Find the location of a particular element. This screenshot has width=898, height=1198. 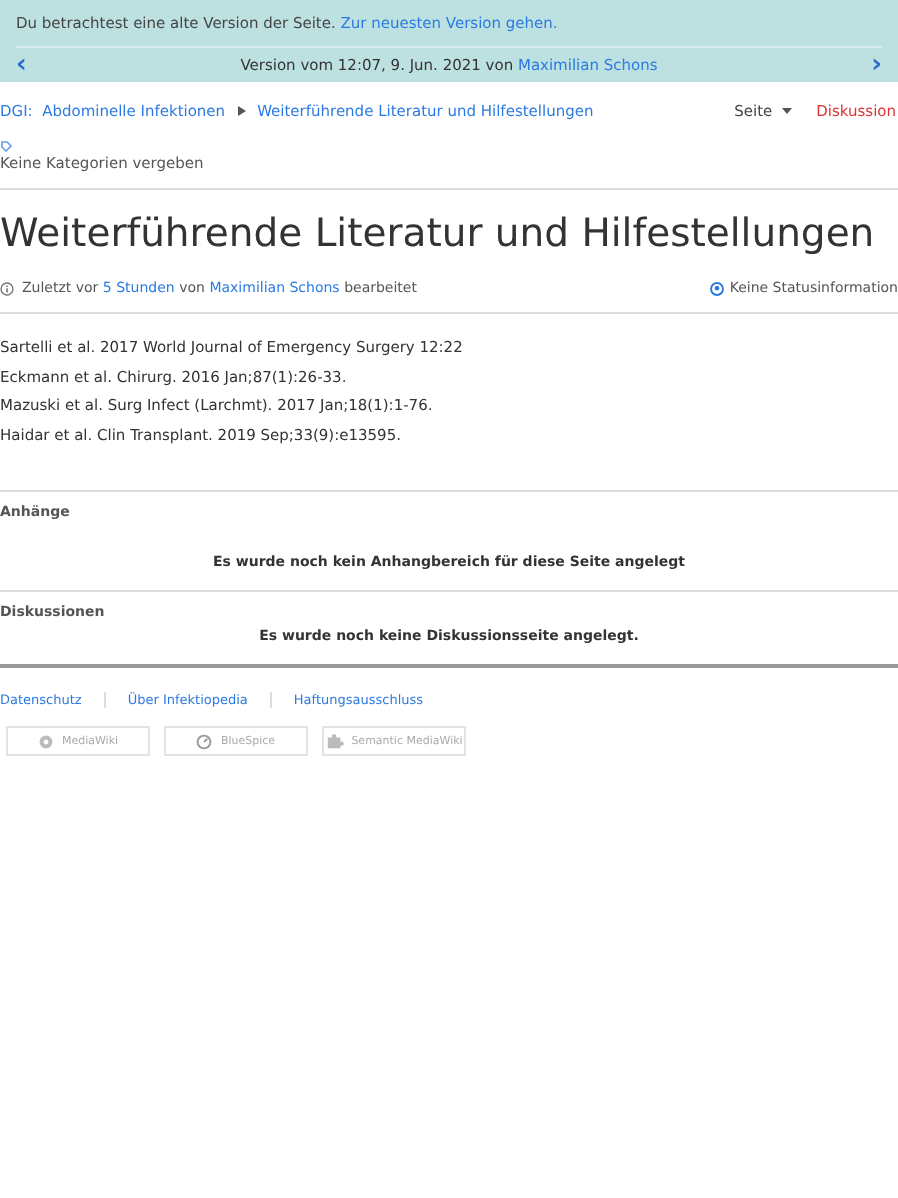

puzzle-icon is located at coordinates (334, 741).